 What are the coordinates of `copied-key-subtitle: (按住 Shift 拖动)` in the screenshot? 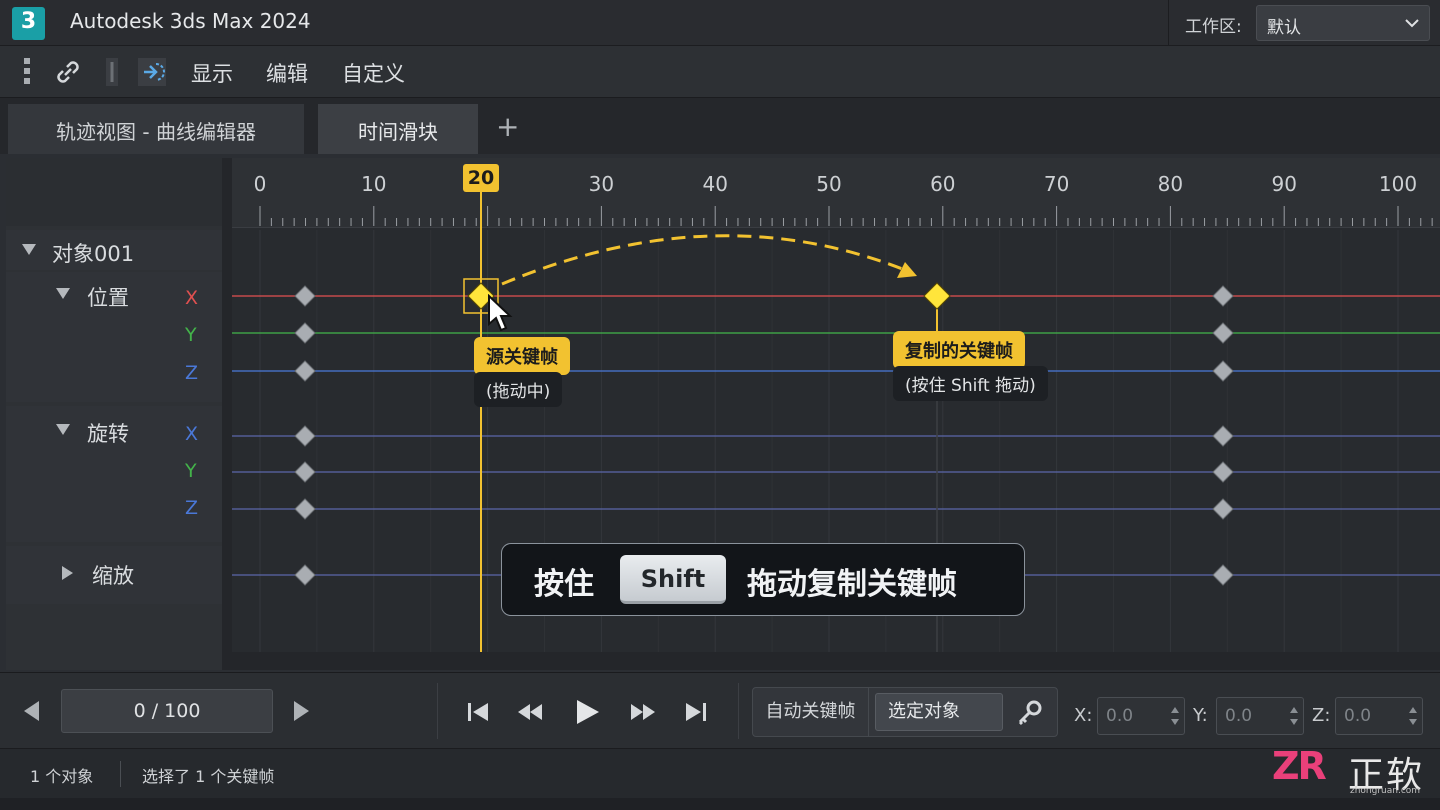 It's located at (970, 383).